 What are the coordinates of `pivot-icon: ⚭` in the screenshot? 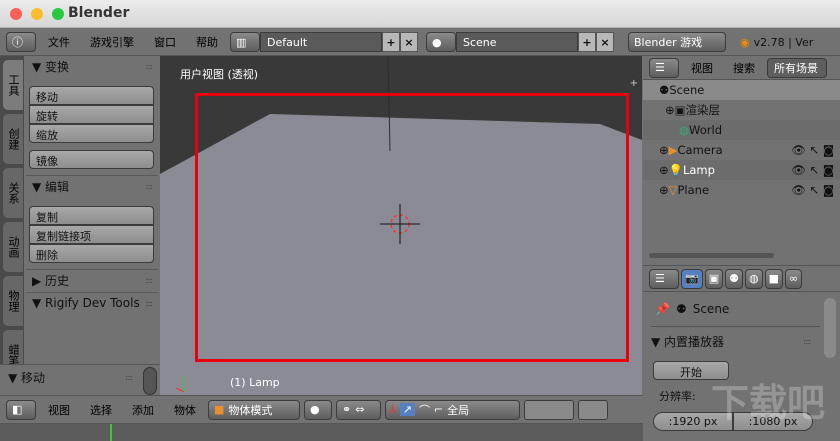 It's located at (347, 409).